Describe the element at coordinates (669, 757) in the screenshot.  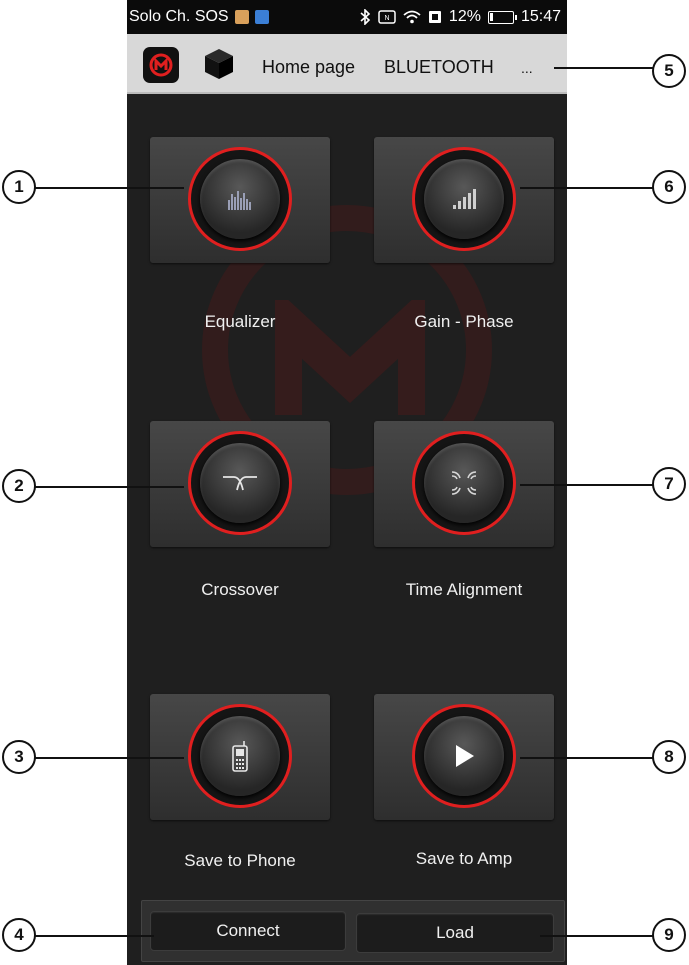
I see `callout-8: 8` at that location.